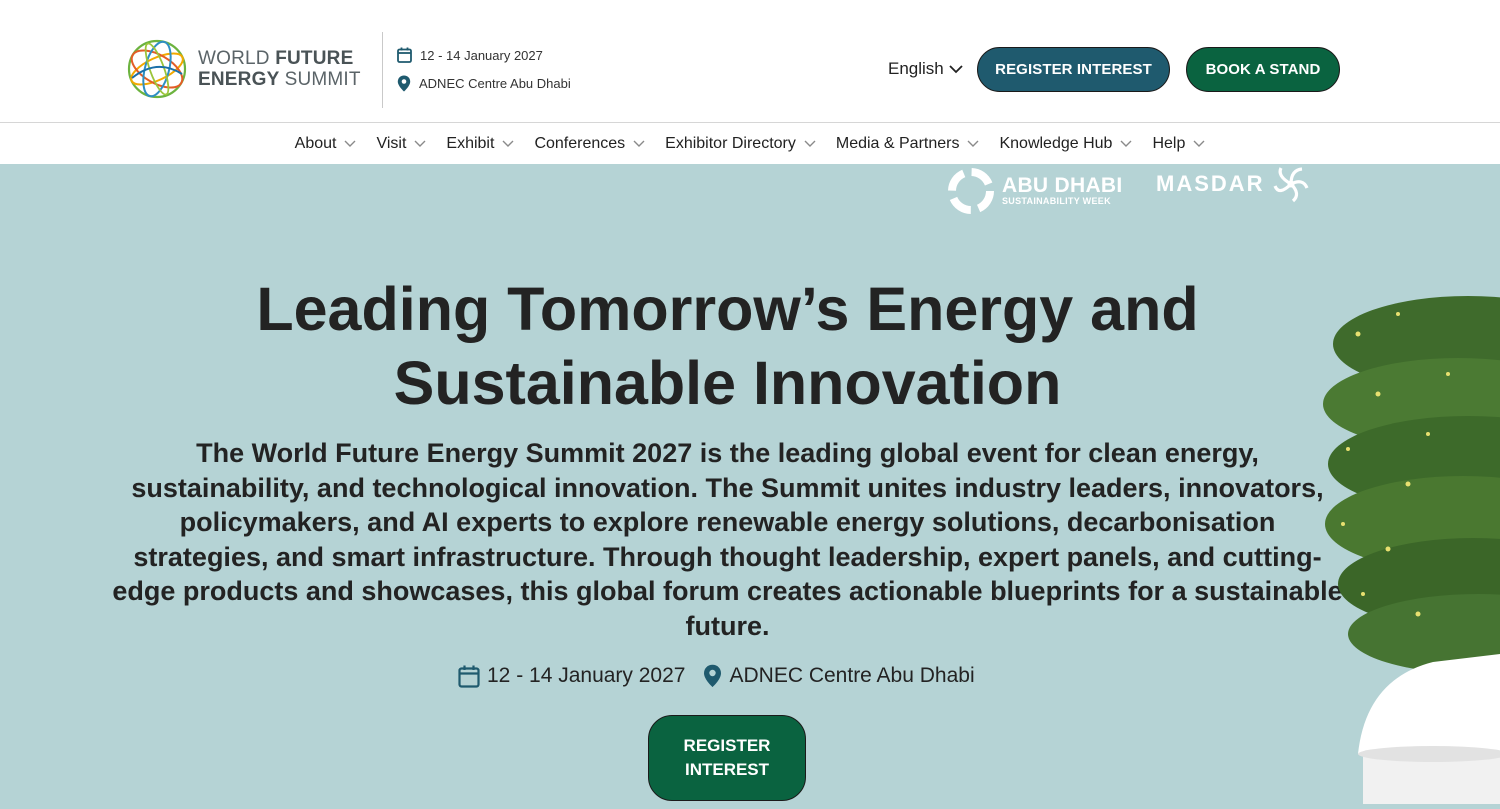  Describe the element at coordinates (1169, 143) in the screenshot. I see `nav-item-label: Help` at that location.